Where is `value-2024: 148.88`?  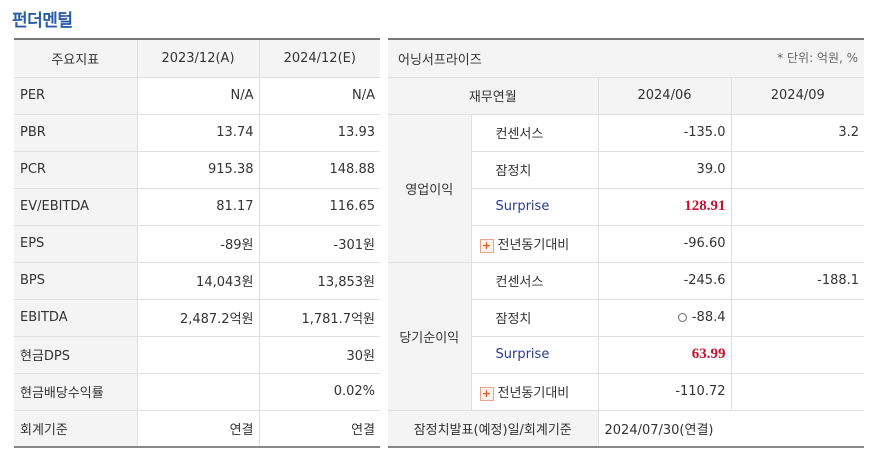 value-2024: 148.88 is located at coordinates (319, 169).